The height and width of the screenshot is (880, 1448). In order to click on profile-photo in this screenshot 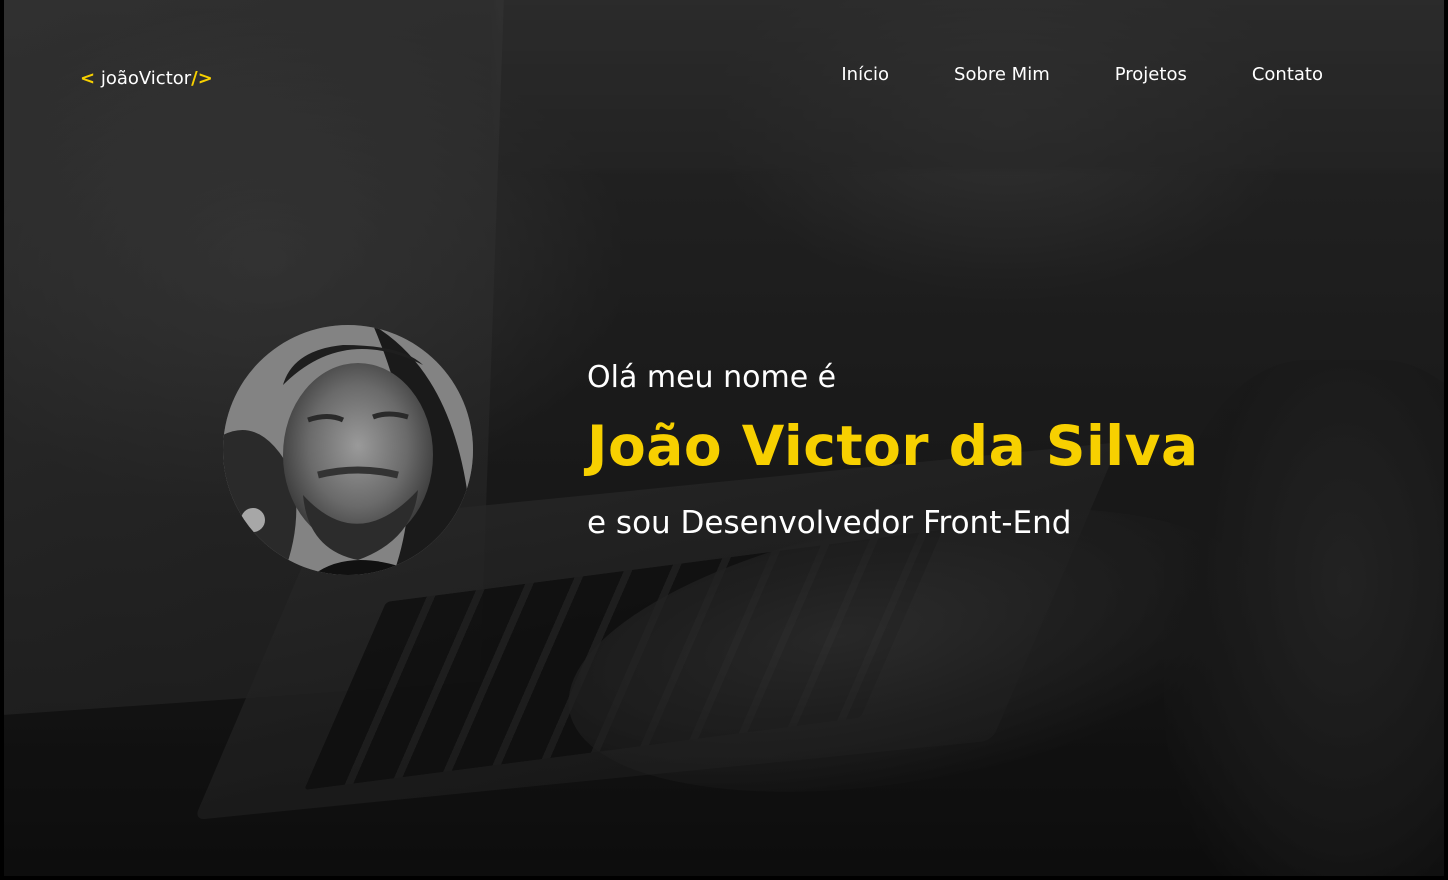, I will do `click(348, 450)`.